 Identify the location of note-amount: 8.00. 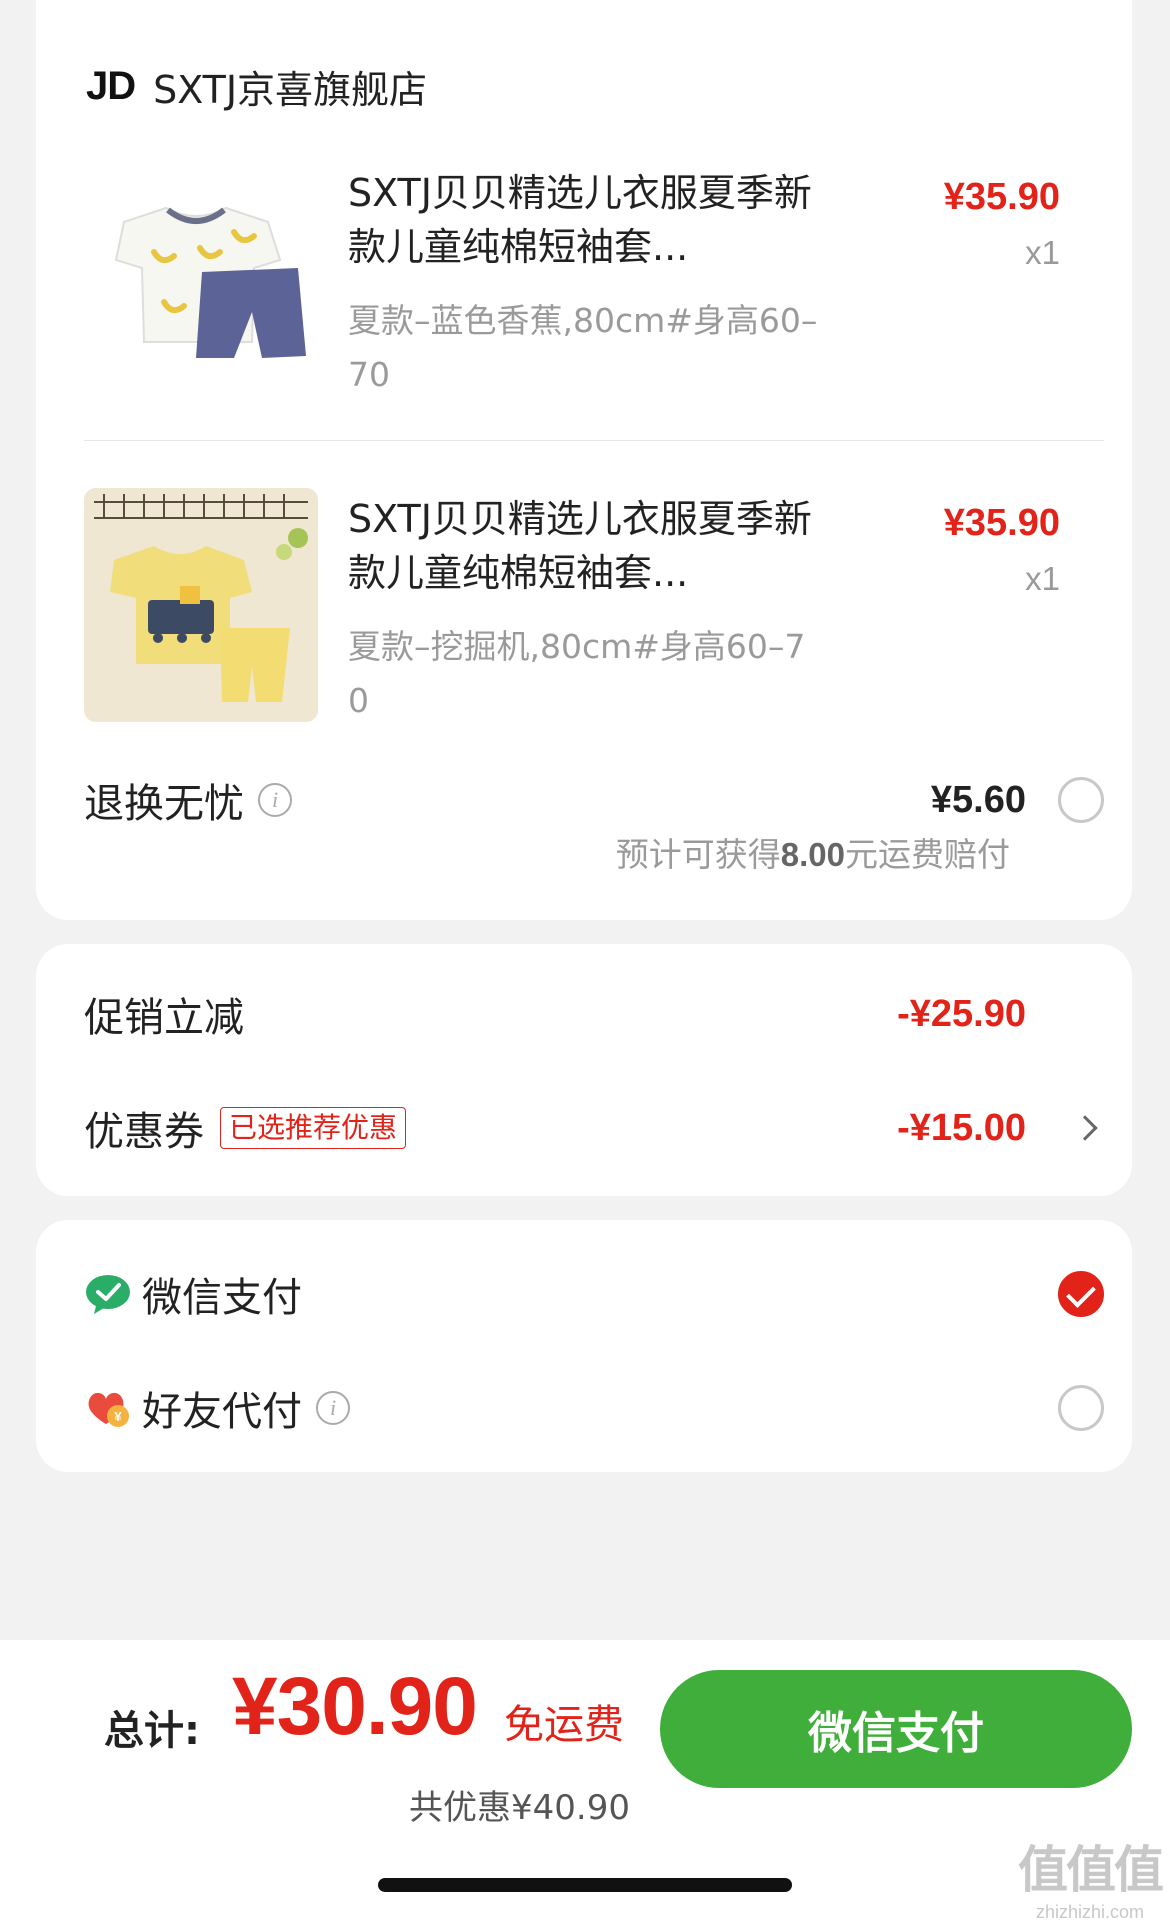
(812, 854).